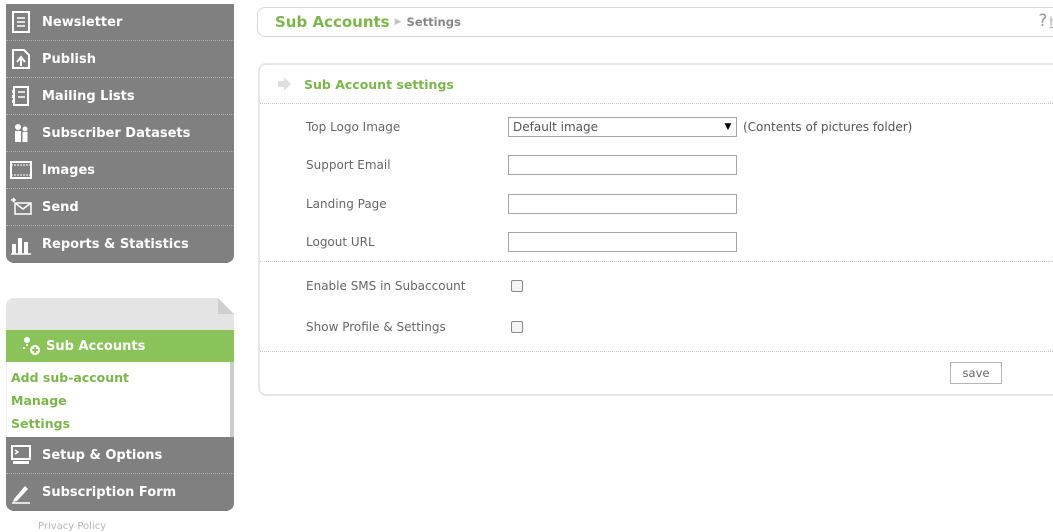 The height and width of the screenshot is (532, 1053). Describe the element at coordinates (21, 170) in the screenshot. I see `images-icon` at that location.